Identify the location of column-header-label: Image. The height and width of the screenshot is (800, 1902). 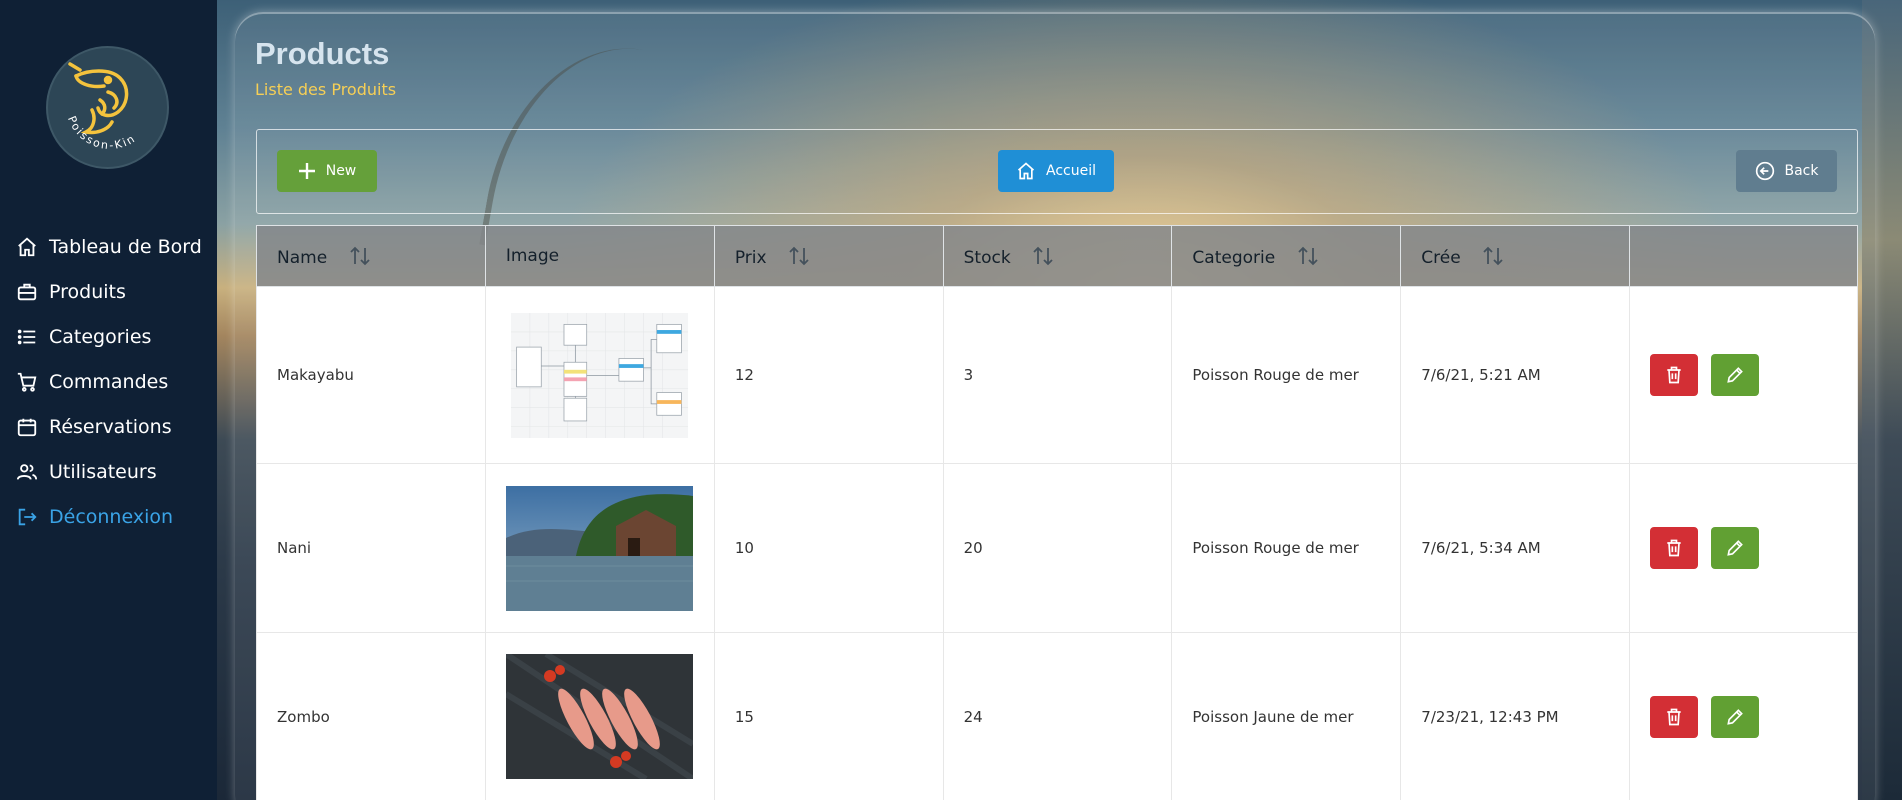
(532, 256).